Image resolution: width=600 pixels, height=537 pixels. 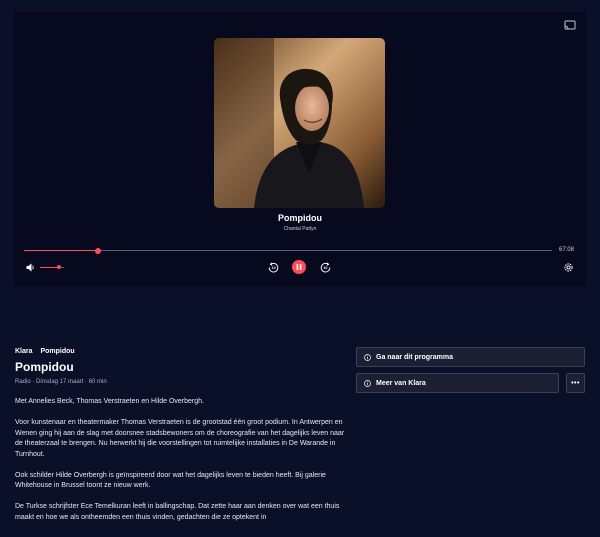 What do you see at coordinates (59, 267) in the screenshot?
I see `volume-handle` at bounding box center [59, 267].